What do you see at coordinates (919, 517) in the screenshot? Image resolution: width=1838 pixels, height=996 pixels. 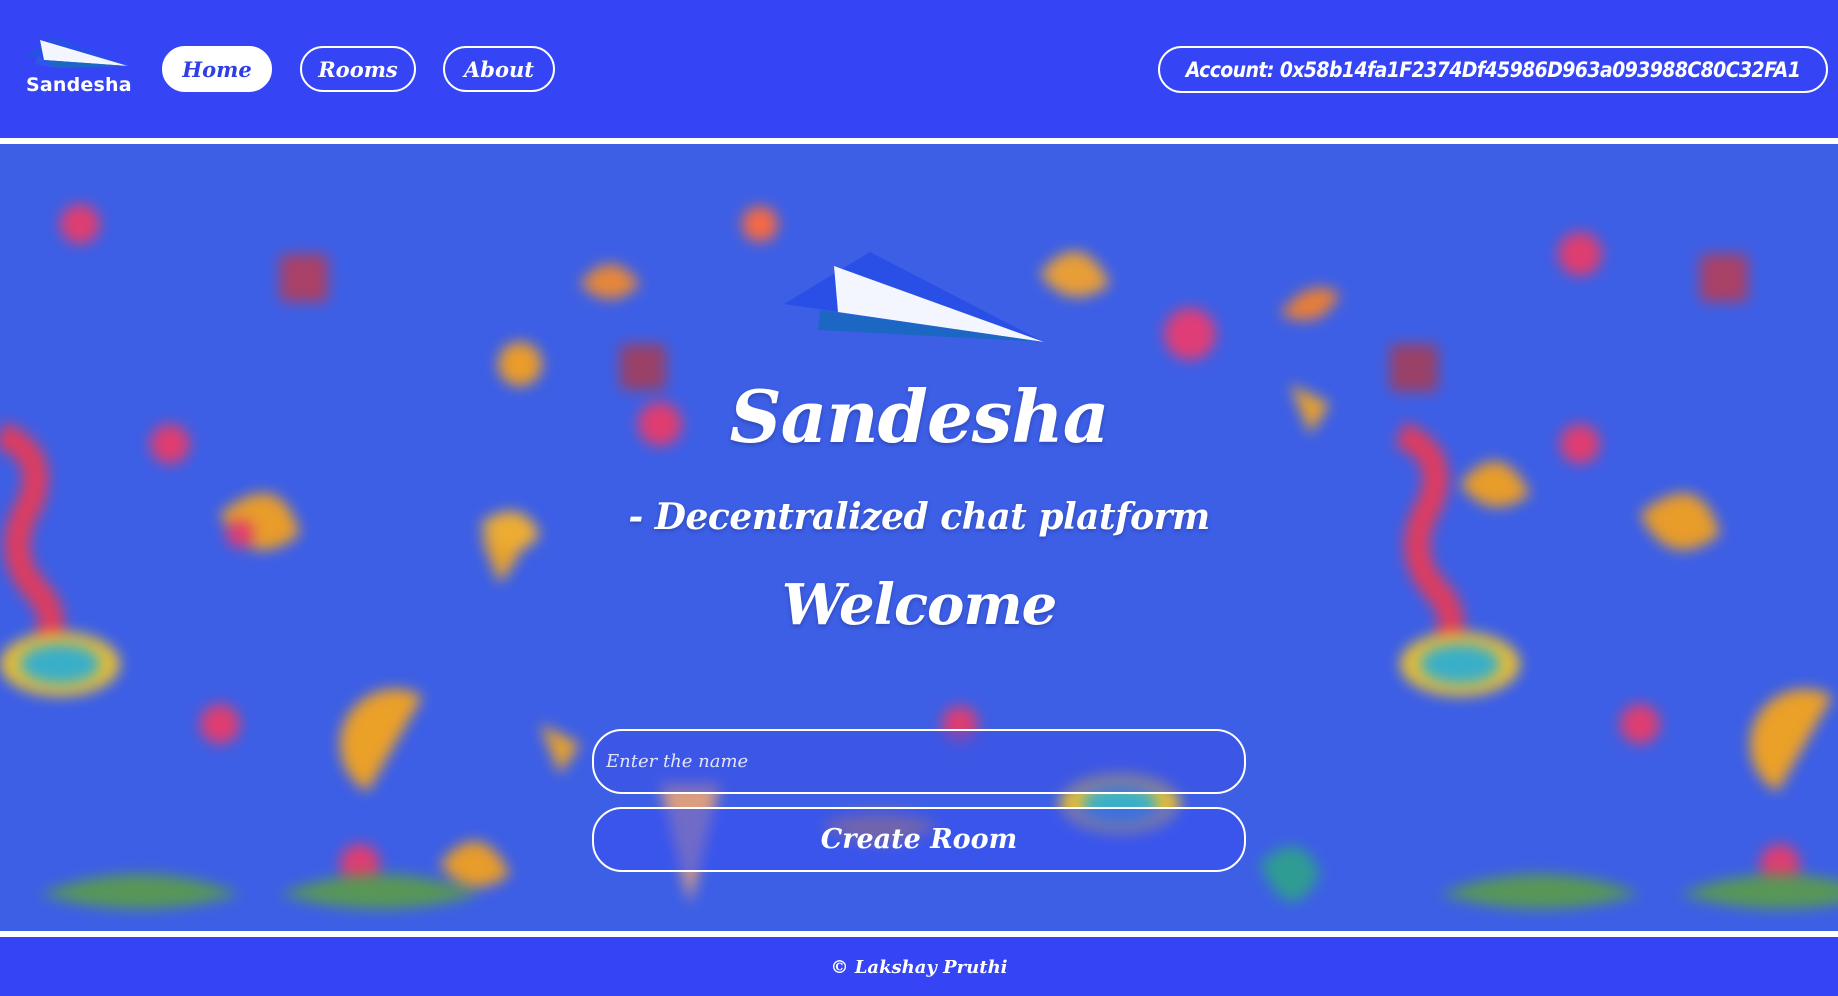 I see `hero-subtitle: - Decentralized chat platform` at bounding box center [919, 517].